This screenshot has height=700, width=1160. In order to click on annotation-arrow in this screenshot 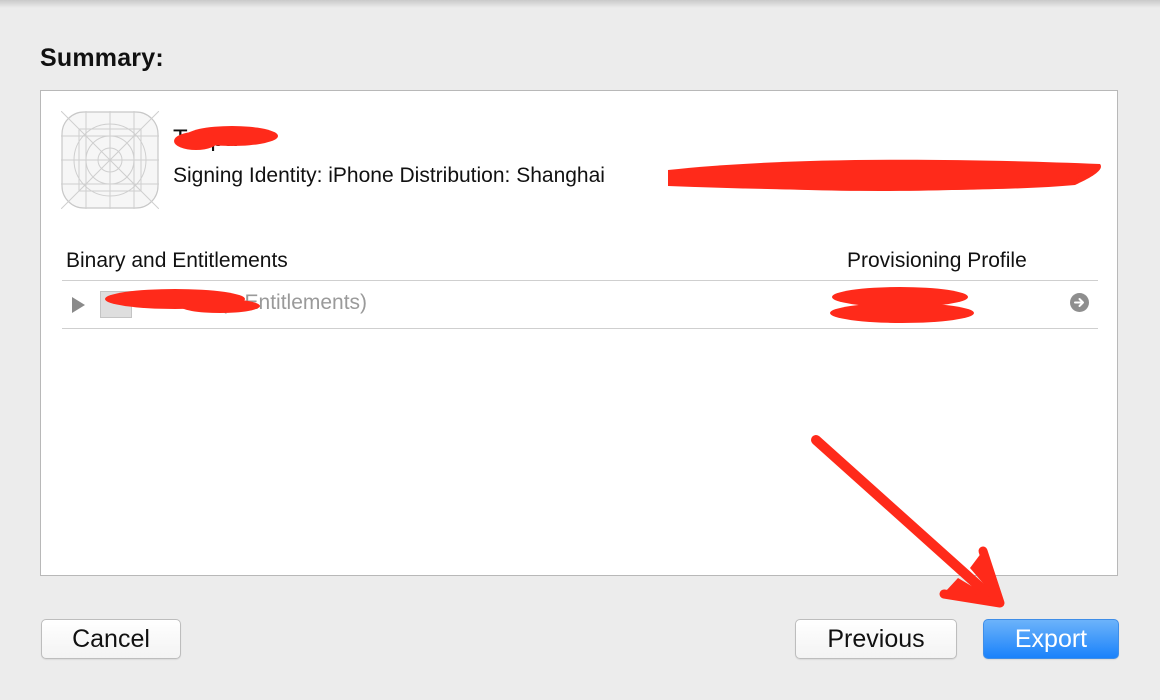, I will do `click(908, 521)`.